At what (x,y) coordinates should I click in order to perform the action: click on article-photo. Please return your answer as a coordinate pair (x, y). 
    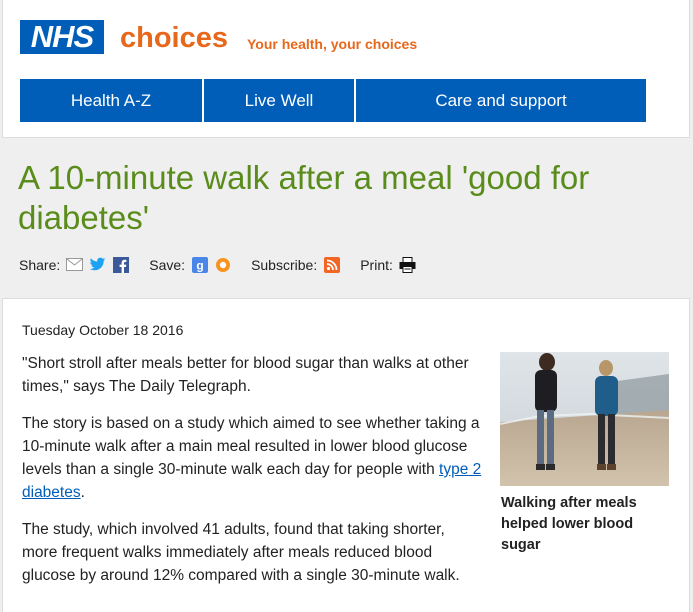
    Looking at the image, I should click on (584, 419).